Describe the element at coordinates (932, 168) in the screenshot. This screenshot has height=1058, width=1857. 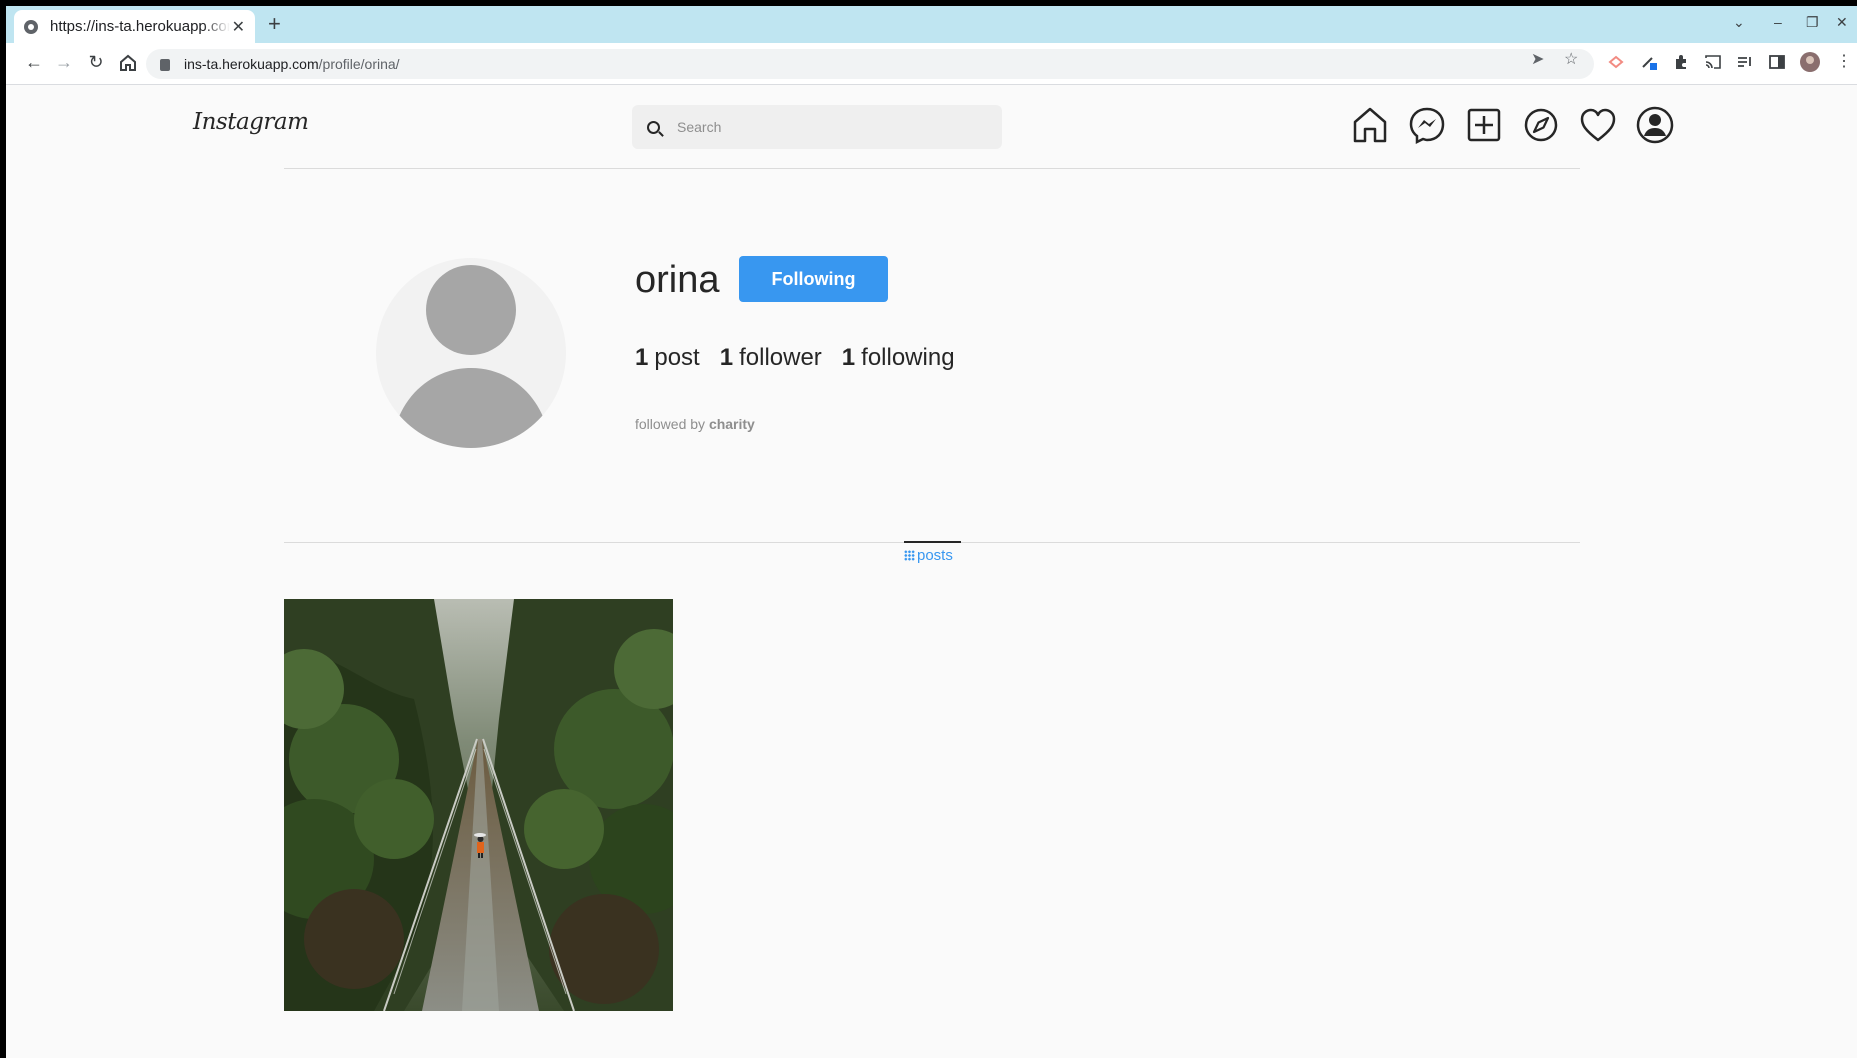
I see `header-divider` at that location.